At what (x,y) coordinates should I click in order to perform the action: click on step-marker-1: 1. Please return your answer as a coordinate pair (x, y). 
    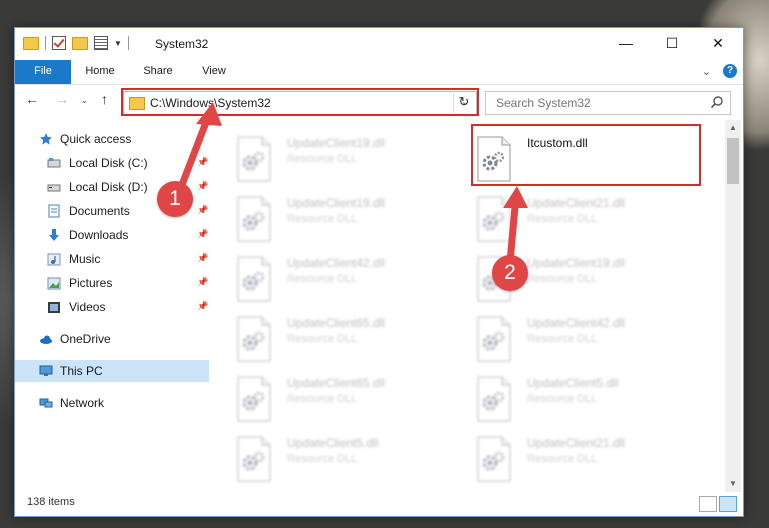
    Looking at the image, I should click on (175, 199).